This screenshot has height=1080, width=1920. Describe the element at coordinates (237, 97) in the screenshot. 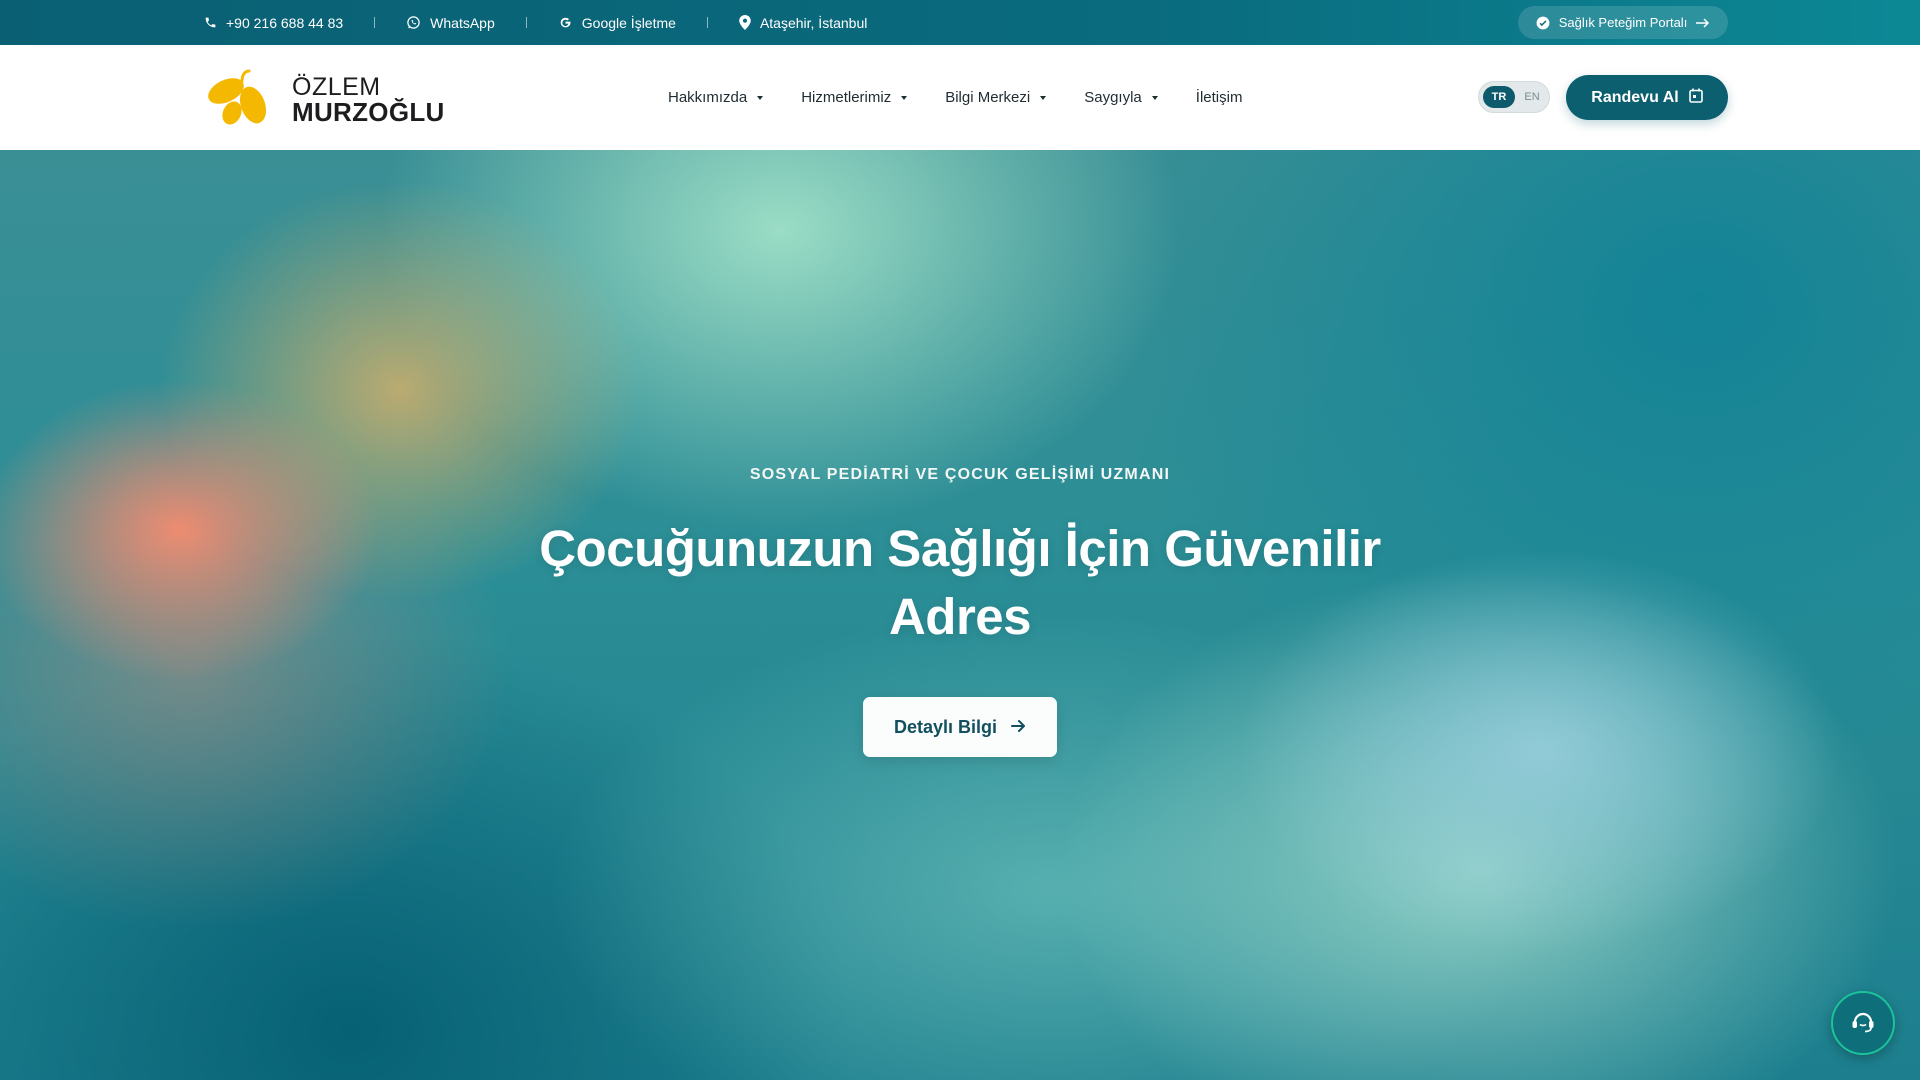

I see `butterfly-logo-icon` at that location.